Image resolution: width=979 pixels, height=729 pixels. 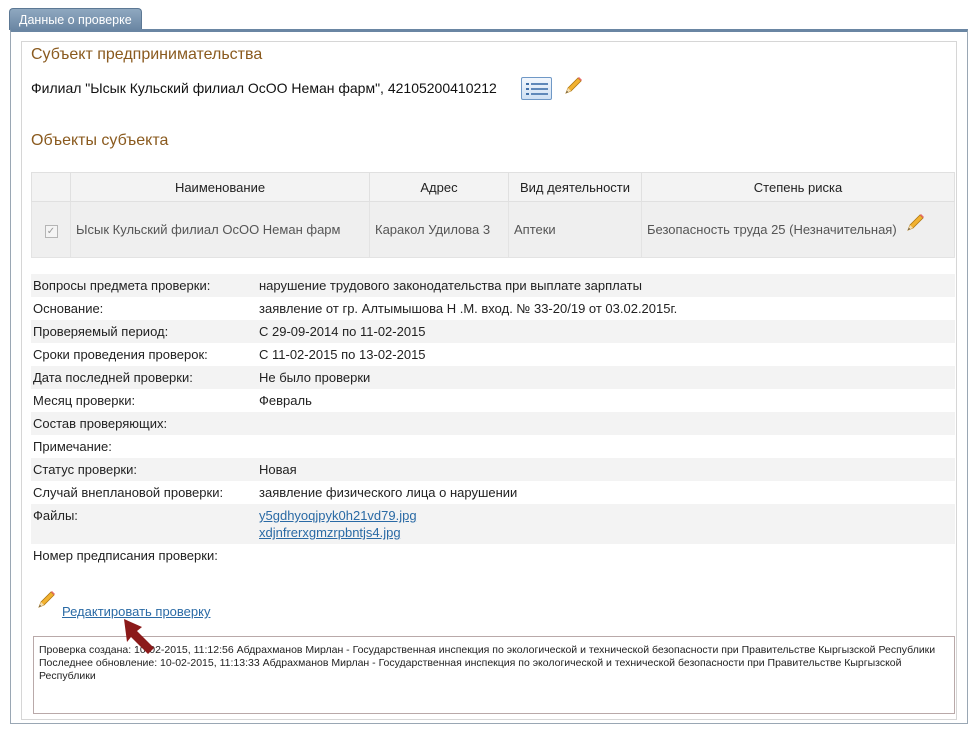 I want to click on row-checkbox-cell: ✓, so click(x=51, y=229).